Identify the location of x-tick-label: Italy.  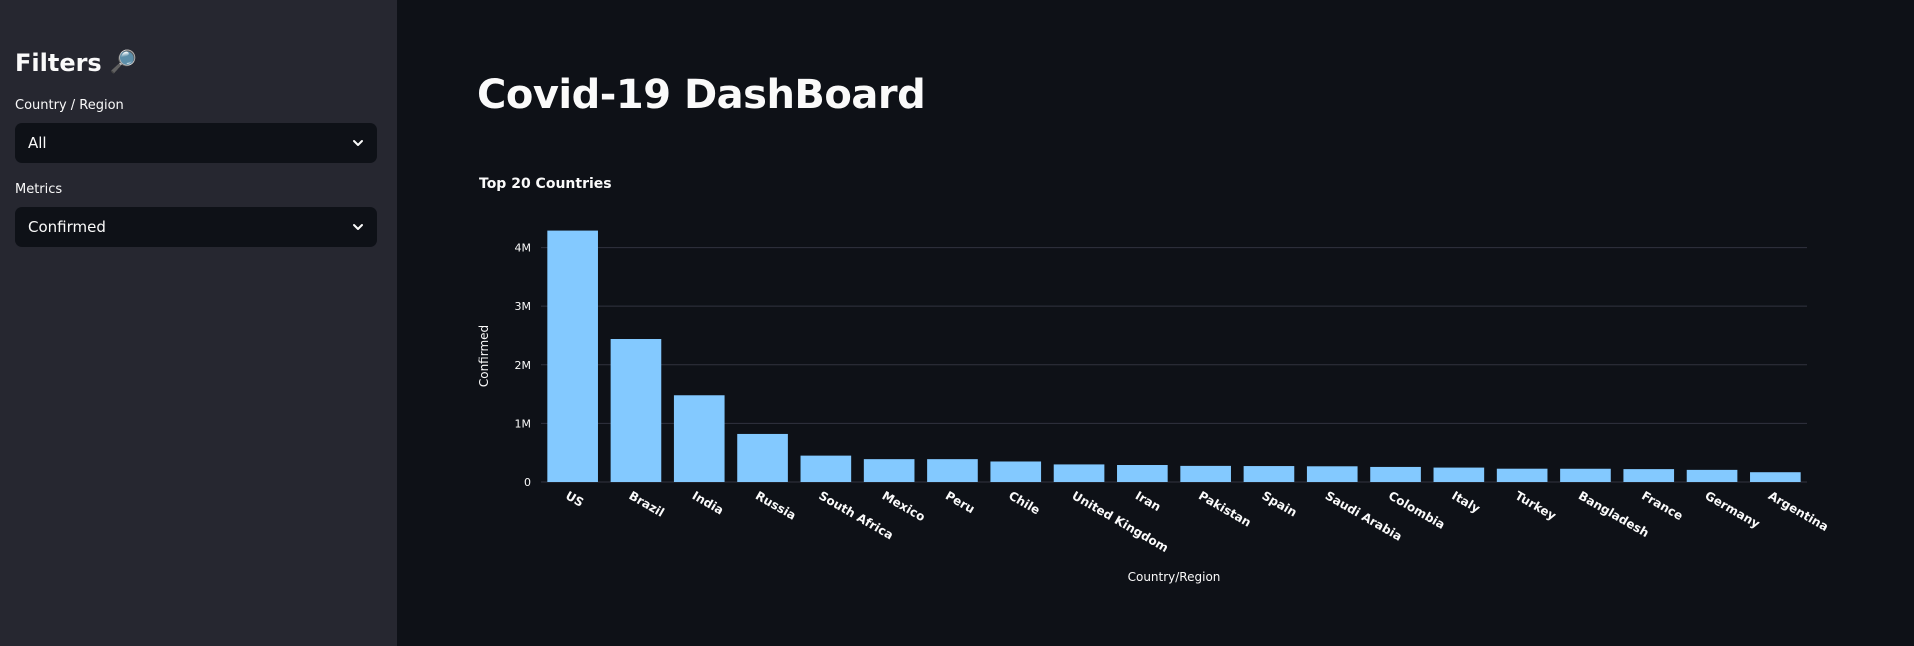
(1465, 501).